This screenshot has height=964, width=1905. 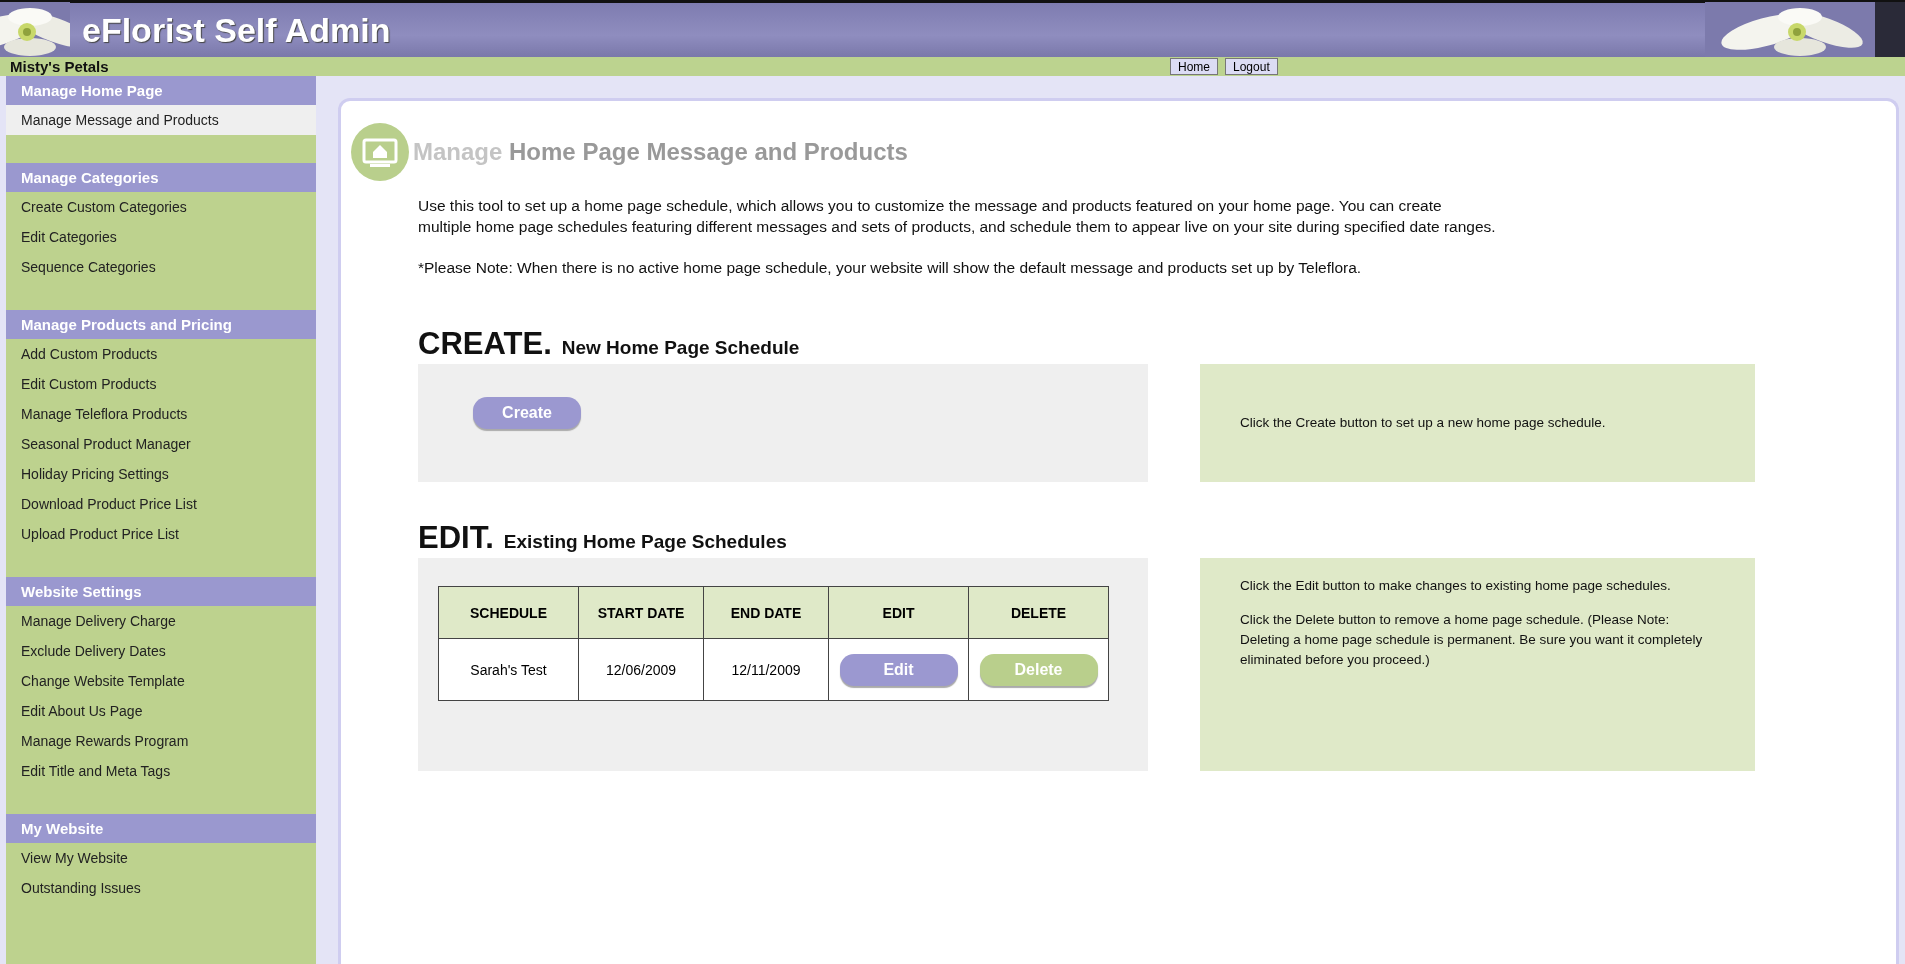 I want to click on sidebar-item: Manage Delivery Charge, so click(x=161, y=621).